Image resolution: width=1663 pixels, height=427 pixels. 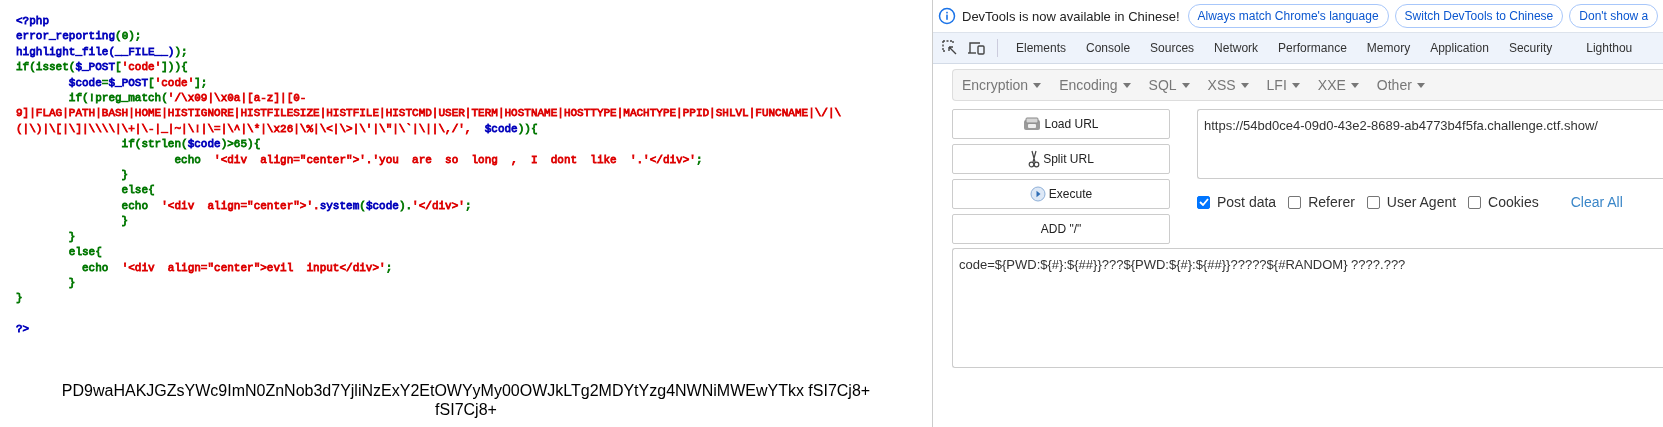 I want to click on menu-dropdown: XXE, so click(x=1338, y=85).